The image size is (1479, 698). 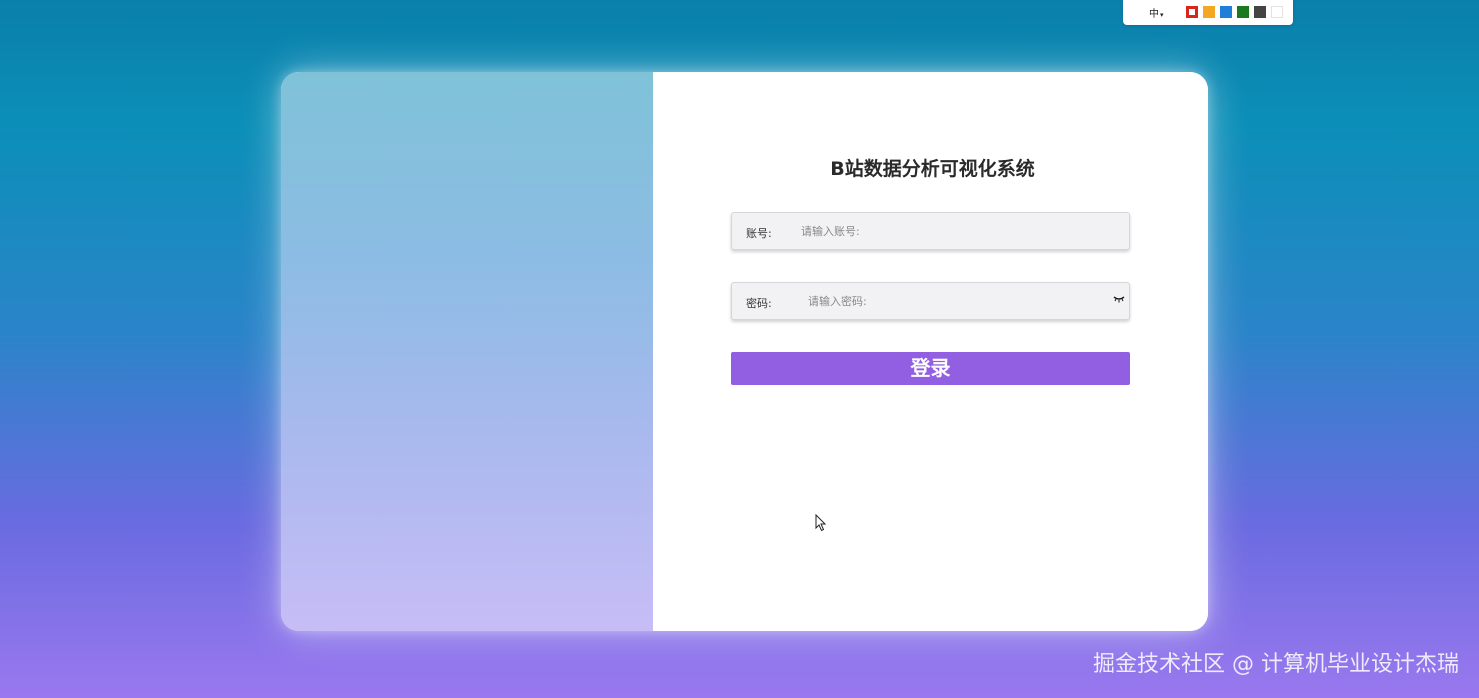 What do you see at coordinates (930, 368) in the screenshot?
I see `login-button: 登录` at bounding box center [930, 368].